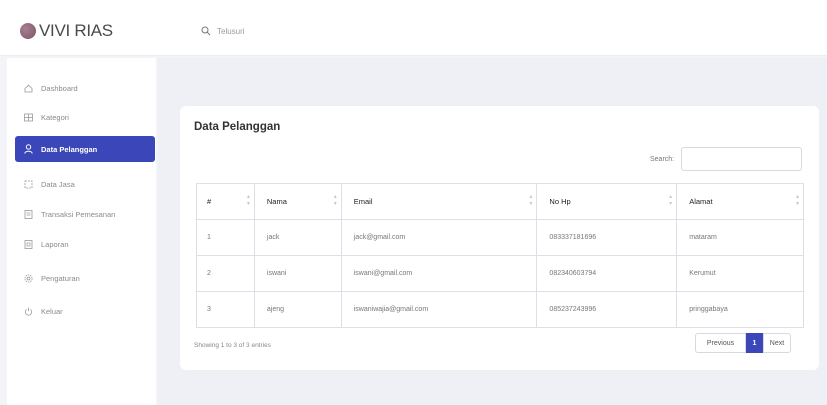 This screenshot has height=405, width=827. I want to click on column-header-nama: Nama ▴ ▾, so click(297, 201).